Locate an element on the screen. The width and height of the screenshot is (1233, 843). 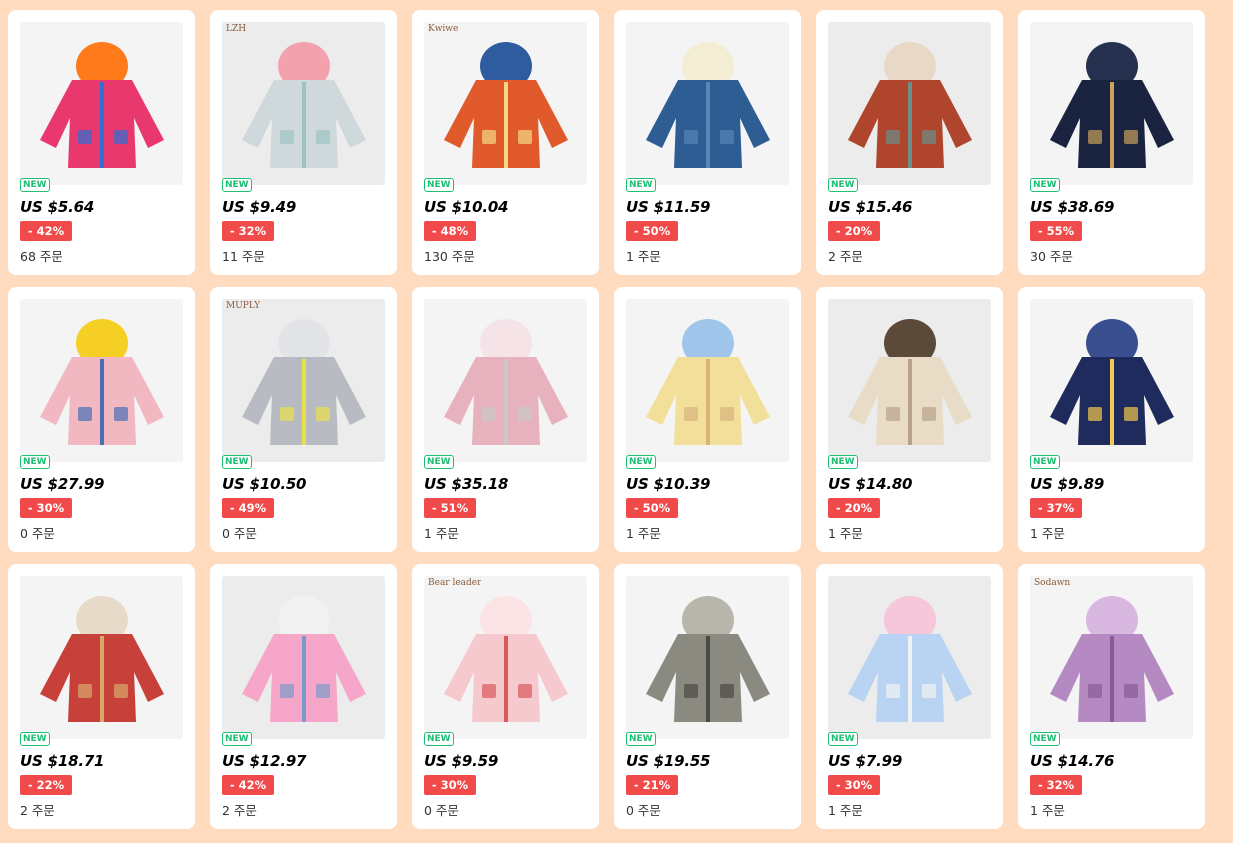
product-price: US $7.99 is located at coordinates (865, 761).